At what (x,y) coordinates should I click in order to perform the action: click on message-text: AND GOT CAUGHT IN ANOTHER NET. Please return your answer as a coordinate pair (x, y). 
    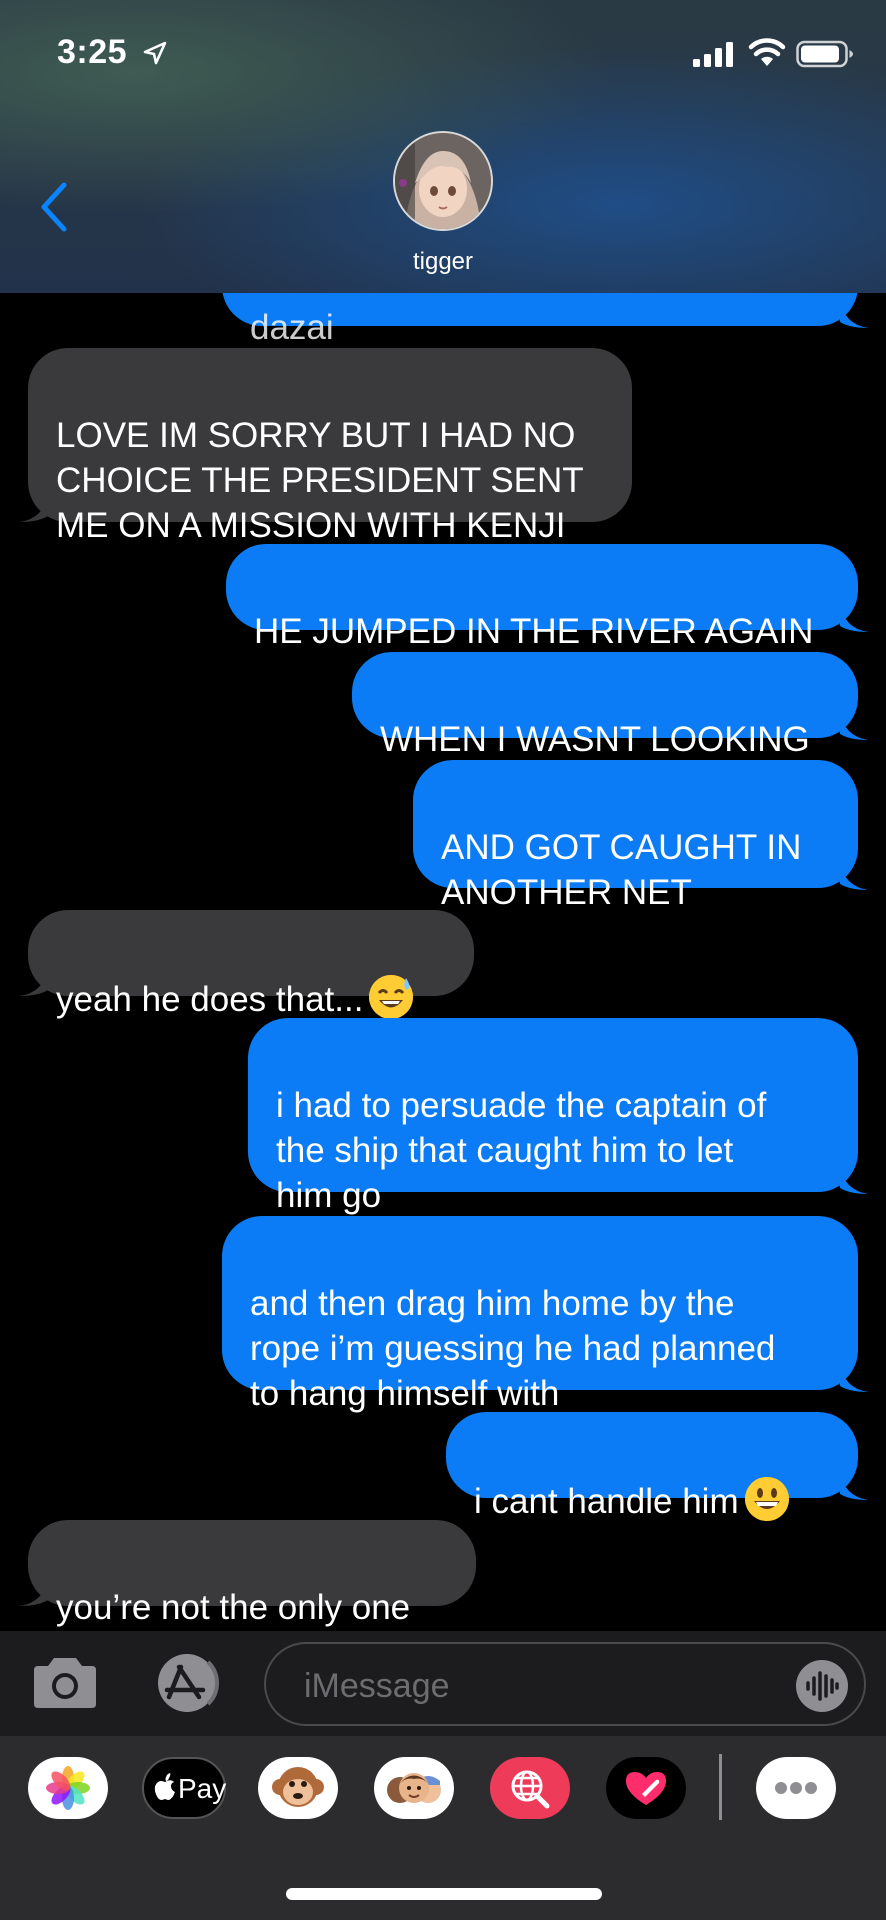
    Looking at the image, I should click on (621, 870).